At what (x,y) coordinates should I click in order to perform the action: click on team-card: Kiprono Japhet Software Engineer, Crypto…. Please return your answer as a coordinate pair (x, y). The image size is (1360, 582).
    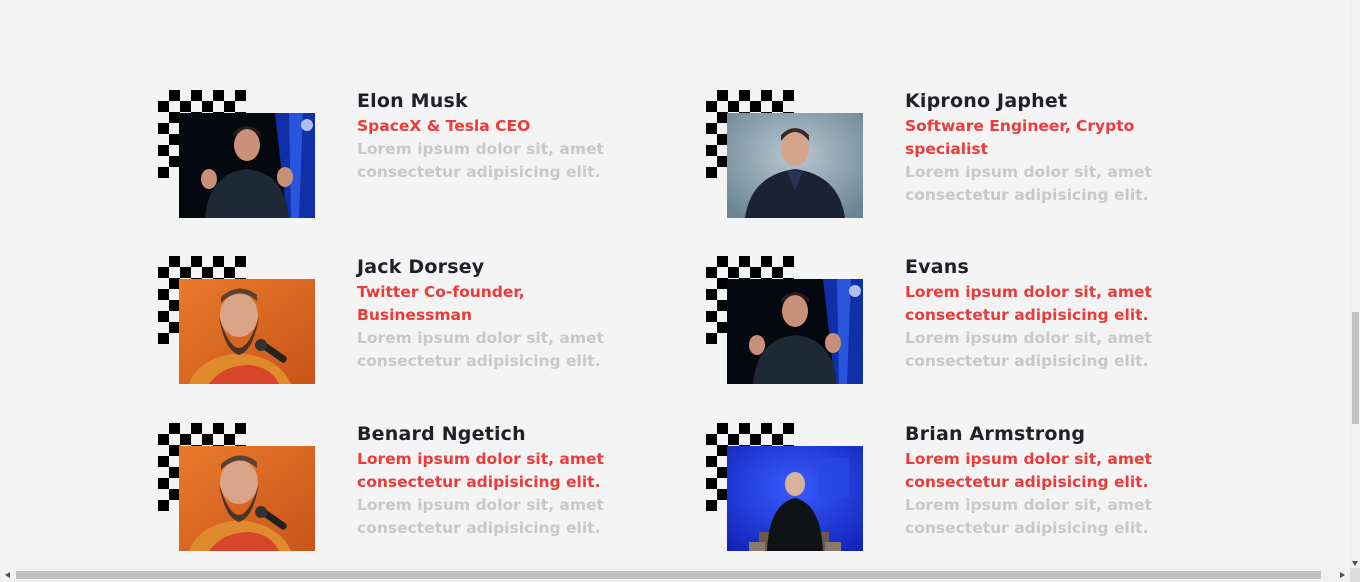
    Looking at the image, I should click on (966, 160).